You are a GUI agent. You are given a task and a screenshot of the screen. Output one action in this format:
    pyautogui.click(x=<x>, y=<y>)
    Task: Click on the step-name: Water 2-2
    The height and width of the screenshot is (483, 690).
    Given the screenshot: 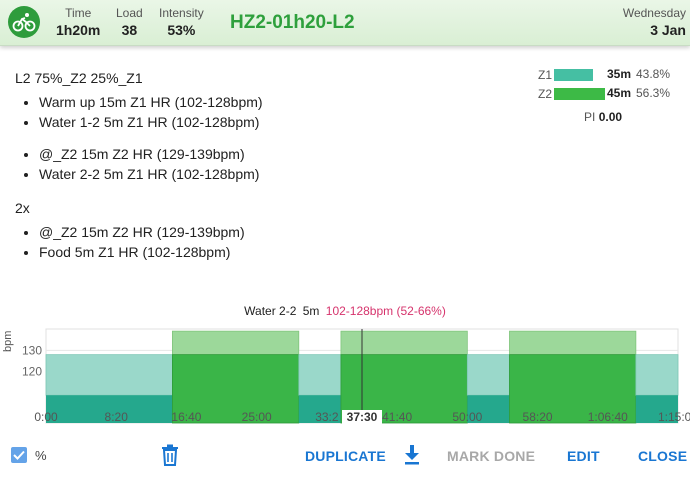 What is the action you would take?
    pyautogui.click(x=270, y=311)
    